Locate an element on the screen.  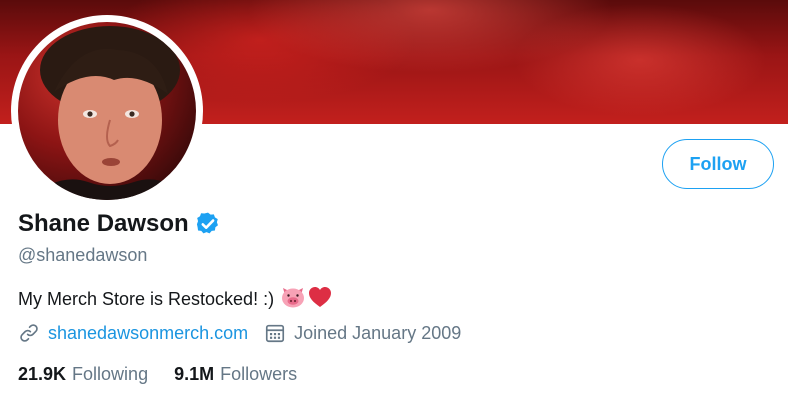
followers-count: 9.1M is located at coordinates (194, 374).